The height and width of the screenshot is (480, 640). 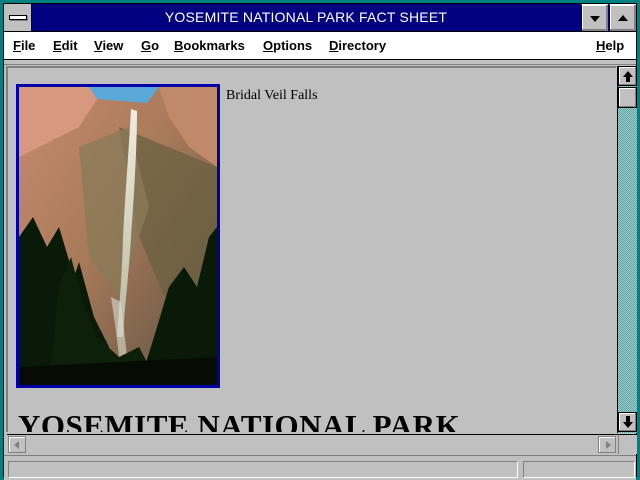 What do you see at coordinates (146, 45) in the screenshot?
I see `menu-go-mnemonic: G` at bounding box center [146, 45].